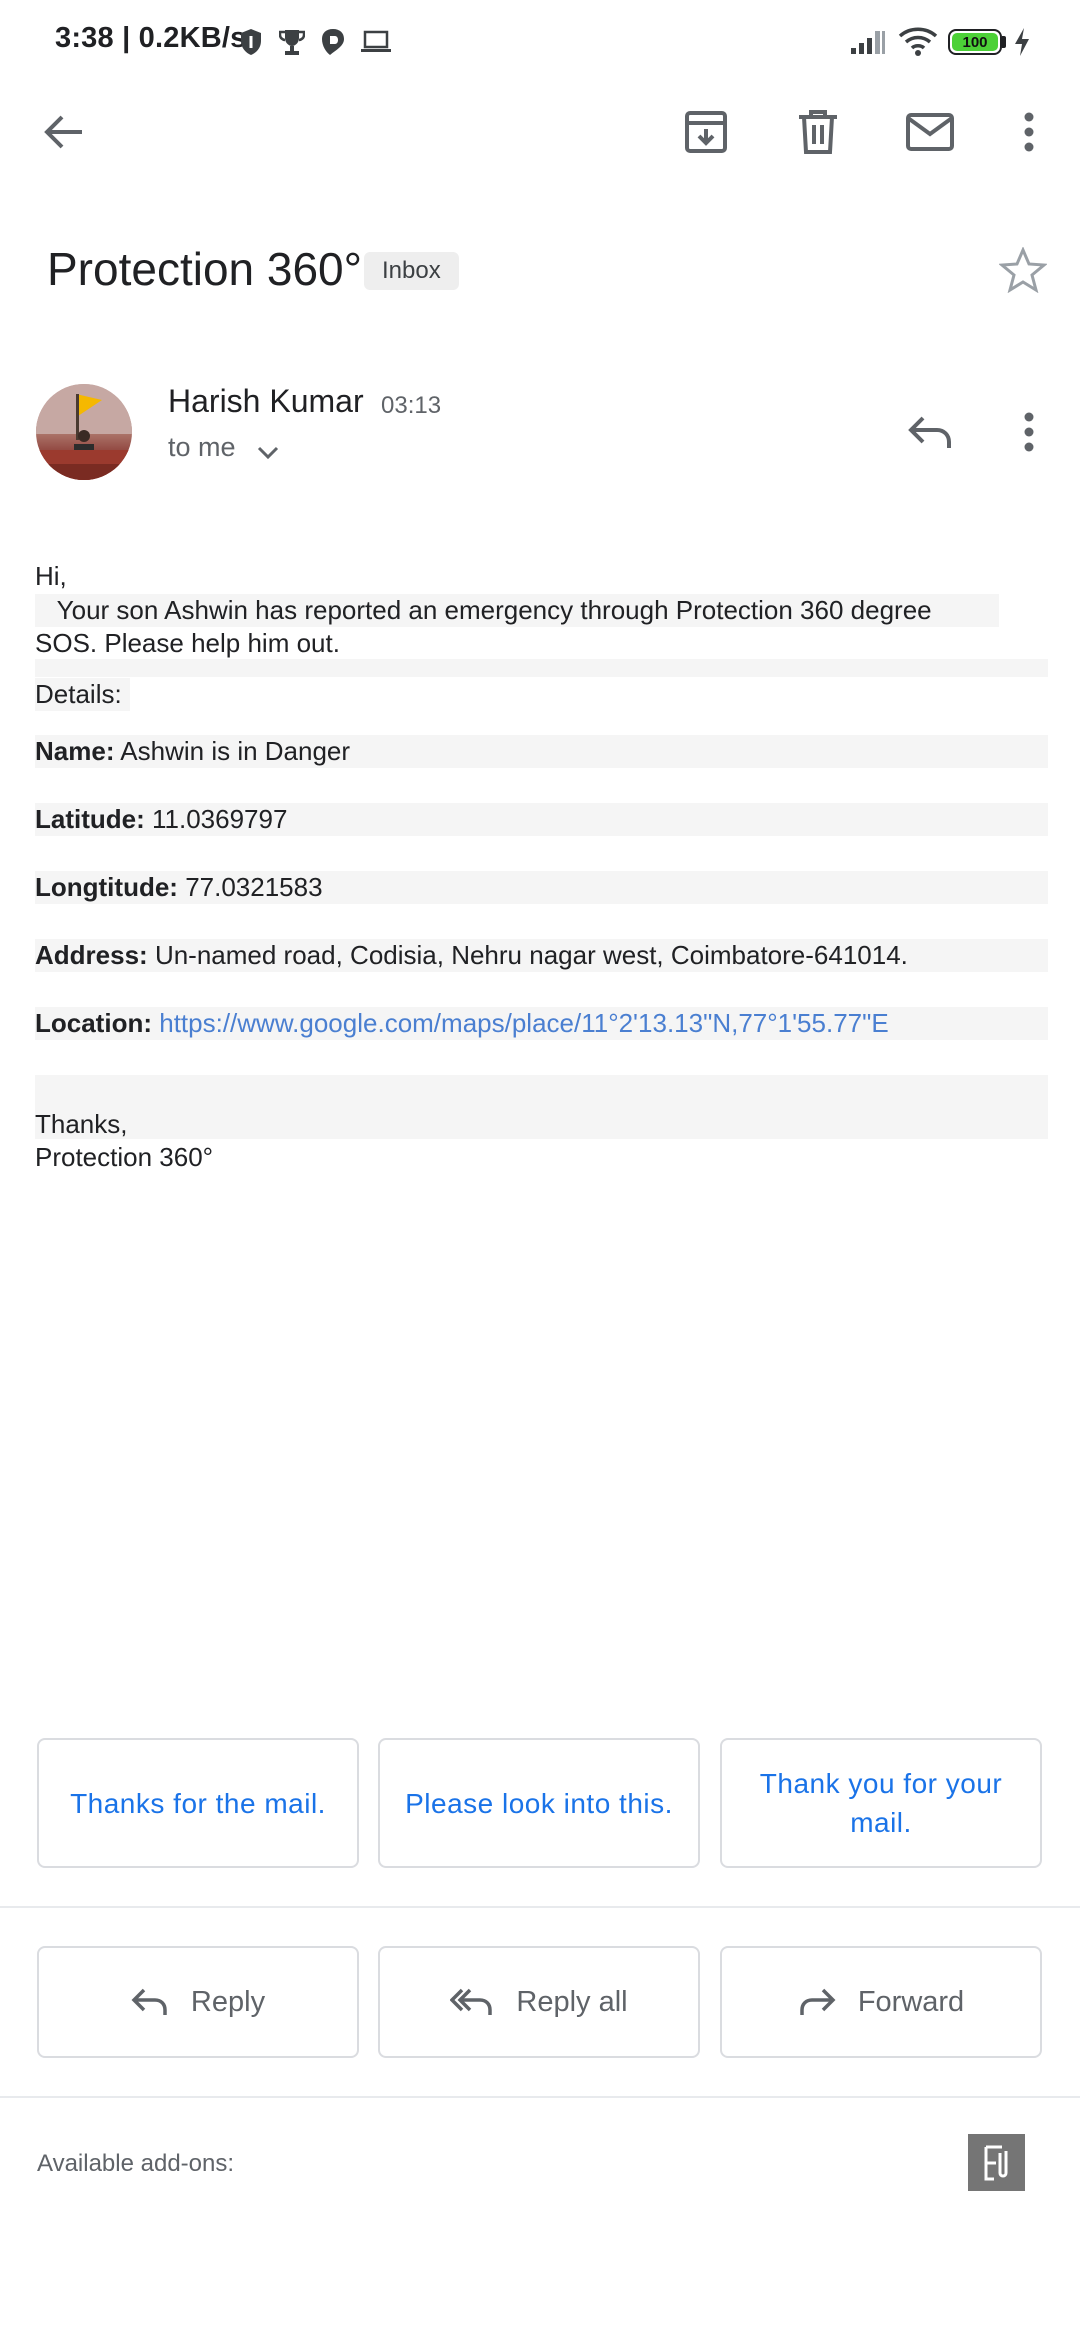 The height and width of the screenshot is (2340, 1080). I want to click on signal-icon, so click(868, 42).